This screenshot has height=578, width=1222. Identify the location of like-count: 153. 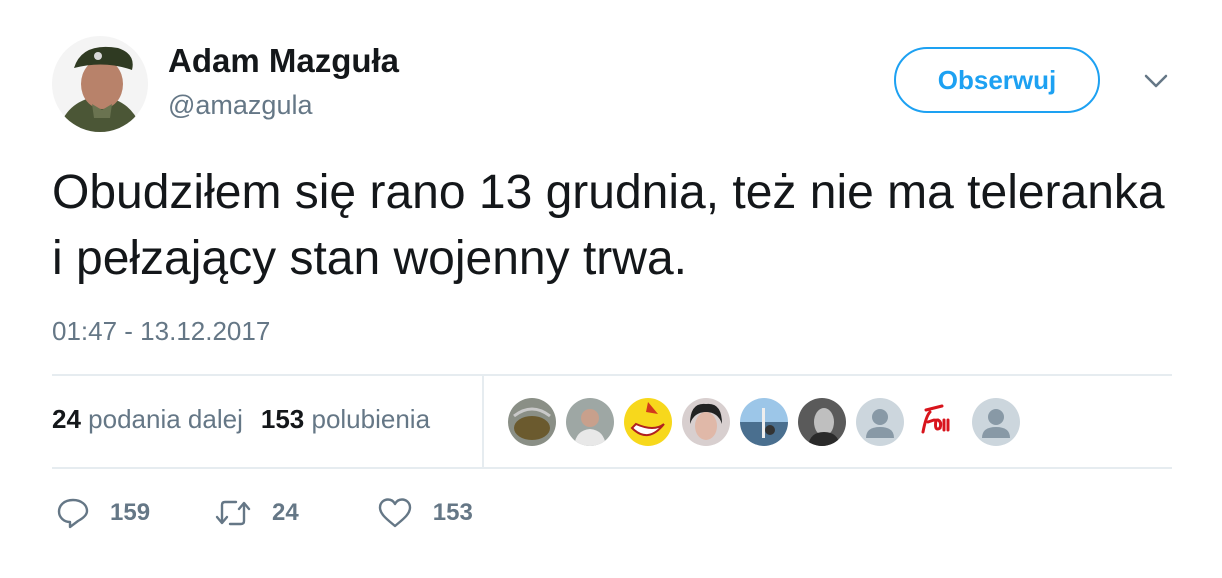
(452, 512).